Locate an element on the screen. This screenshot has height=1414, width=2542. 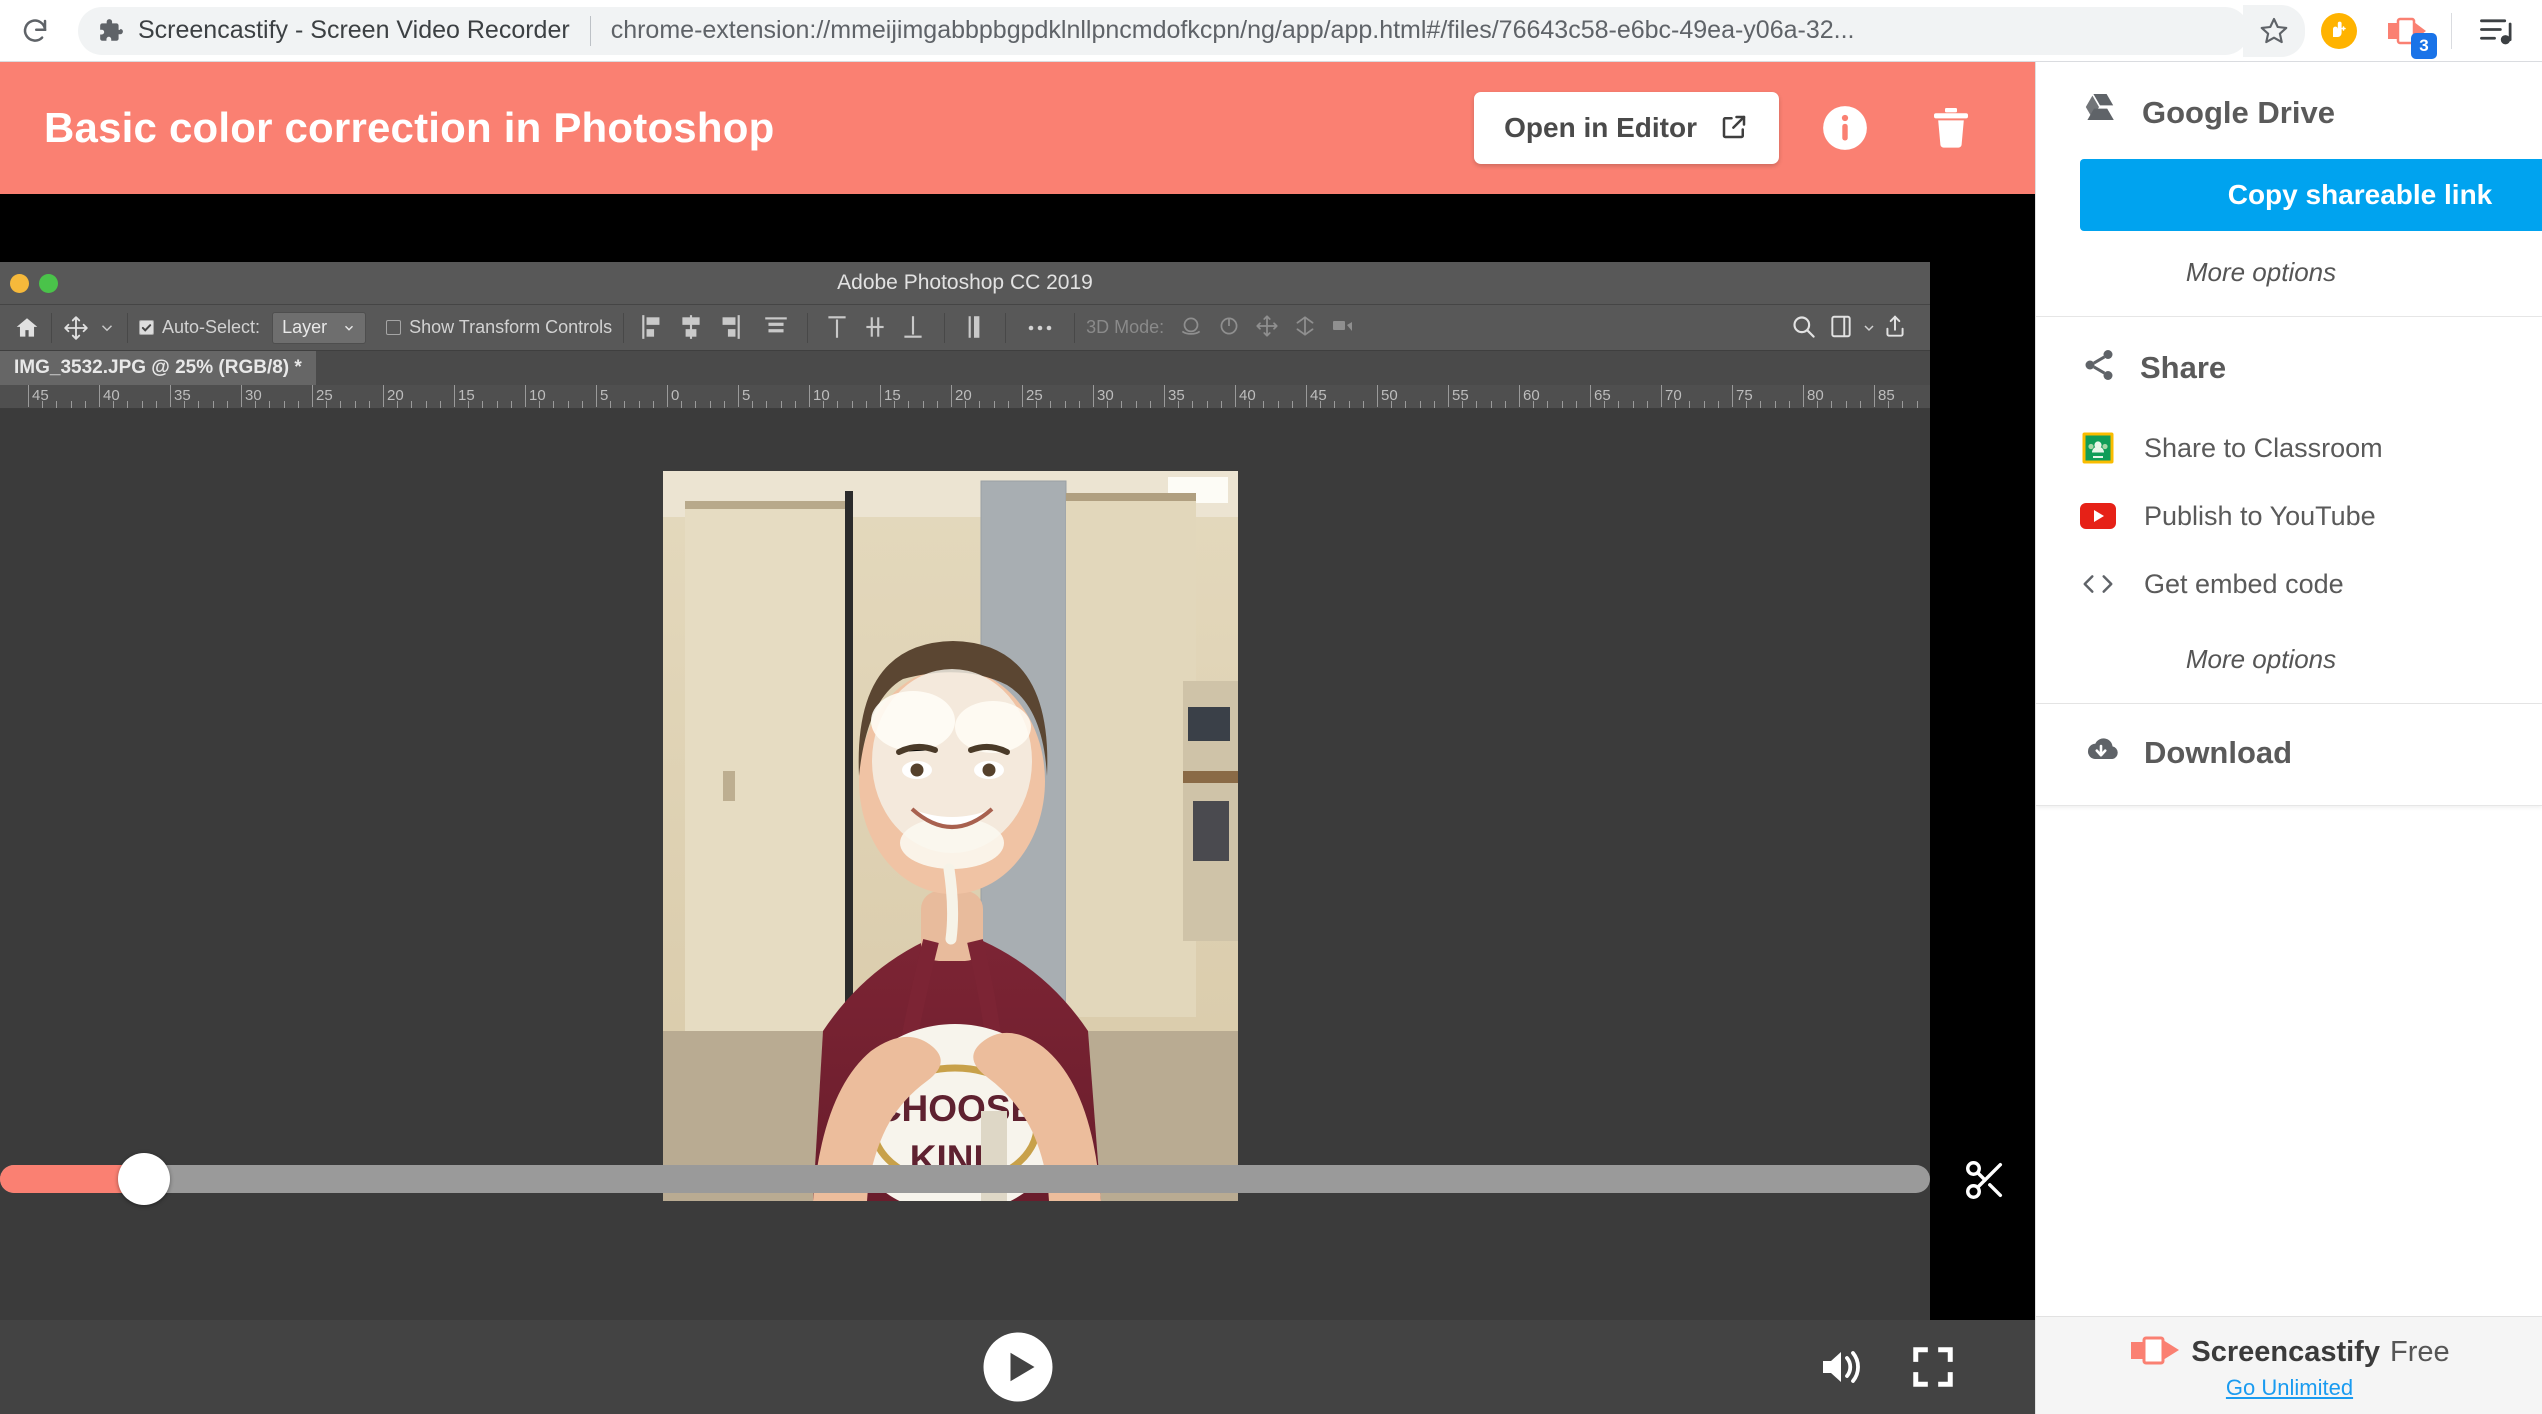
3d-slide-icon is located at coordinates (1306, 328).